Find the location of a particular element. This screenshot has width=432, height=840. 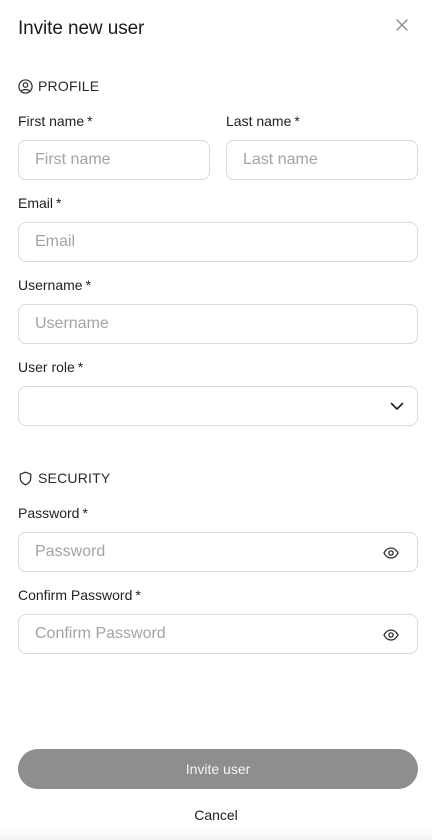

security-section-header: SECURITY is located at coordinates (64, 478).